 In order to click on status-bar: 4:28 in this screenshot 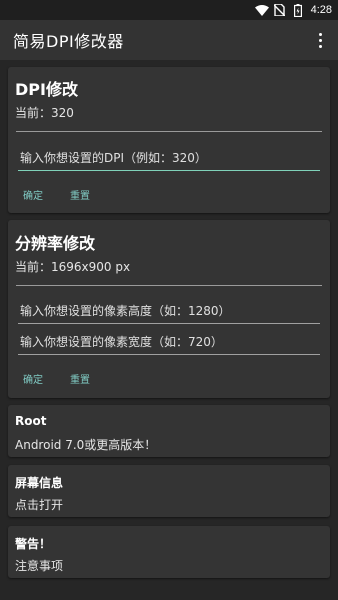, I will do `click(169, 10)`.